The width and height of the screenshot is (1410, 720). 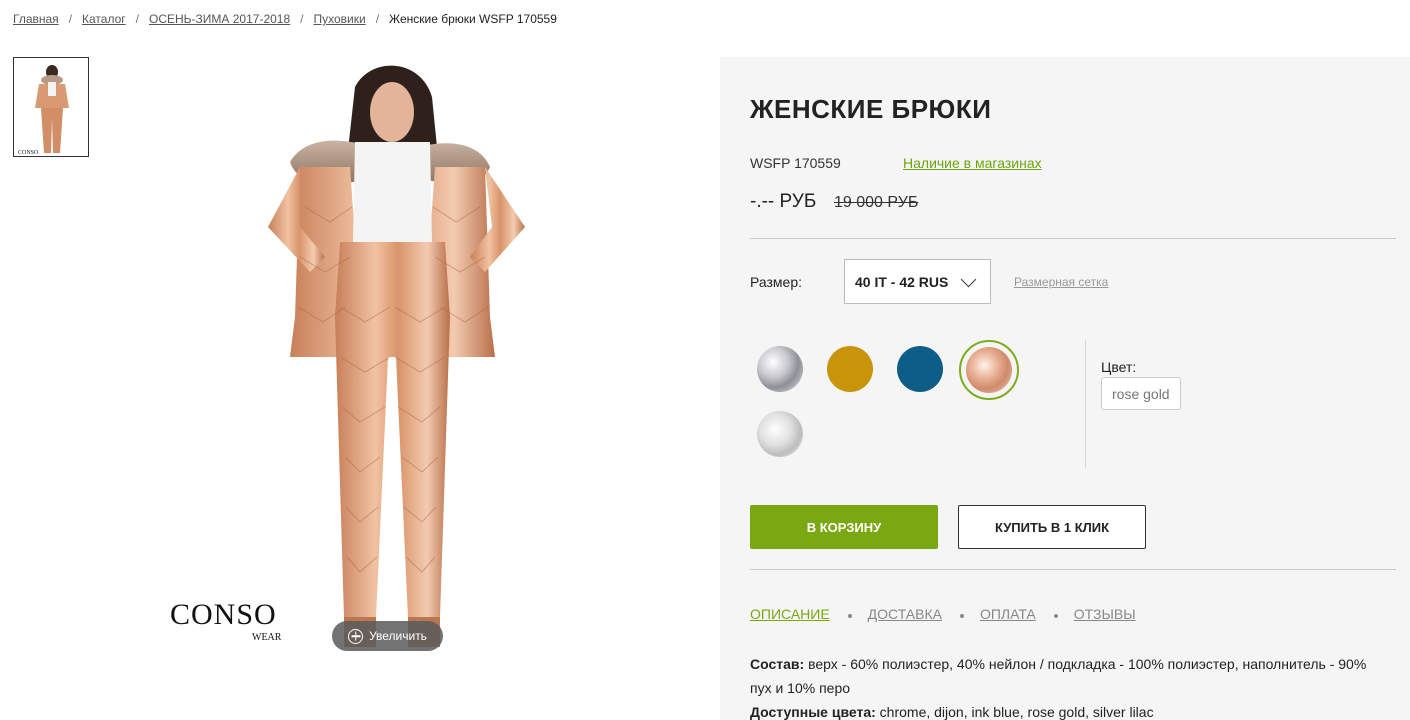 What do you see at coordinates (267, 637) in the screenshot?
I see `brand-sub: WEAR` at bounding box center [267, 637].